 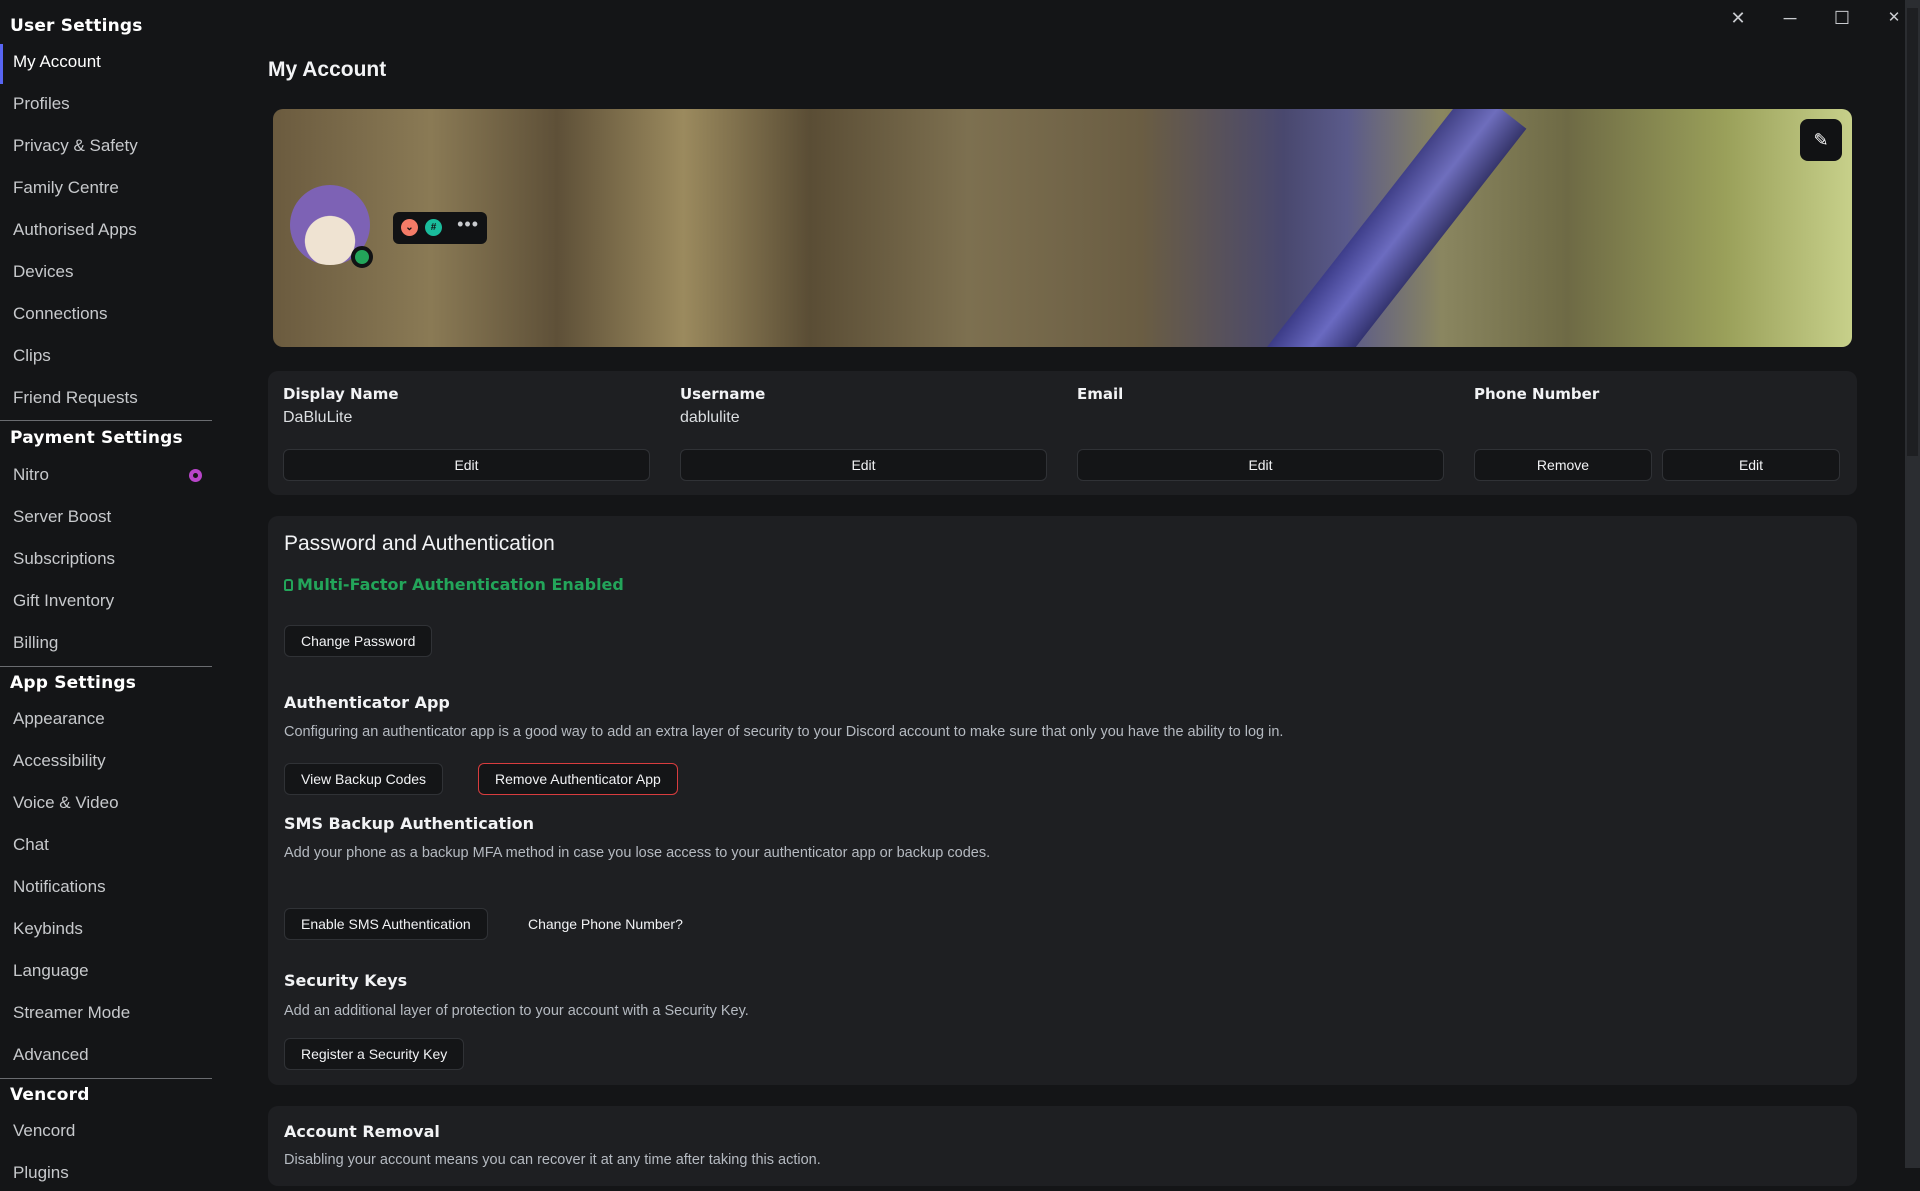 I want to click on close-window-button: ✕, so click(x=1894, y=18).